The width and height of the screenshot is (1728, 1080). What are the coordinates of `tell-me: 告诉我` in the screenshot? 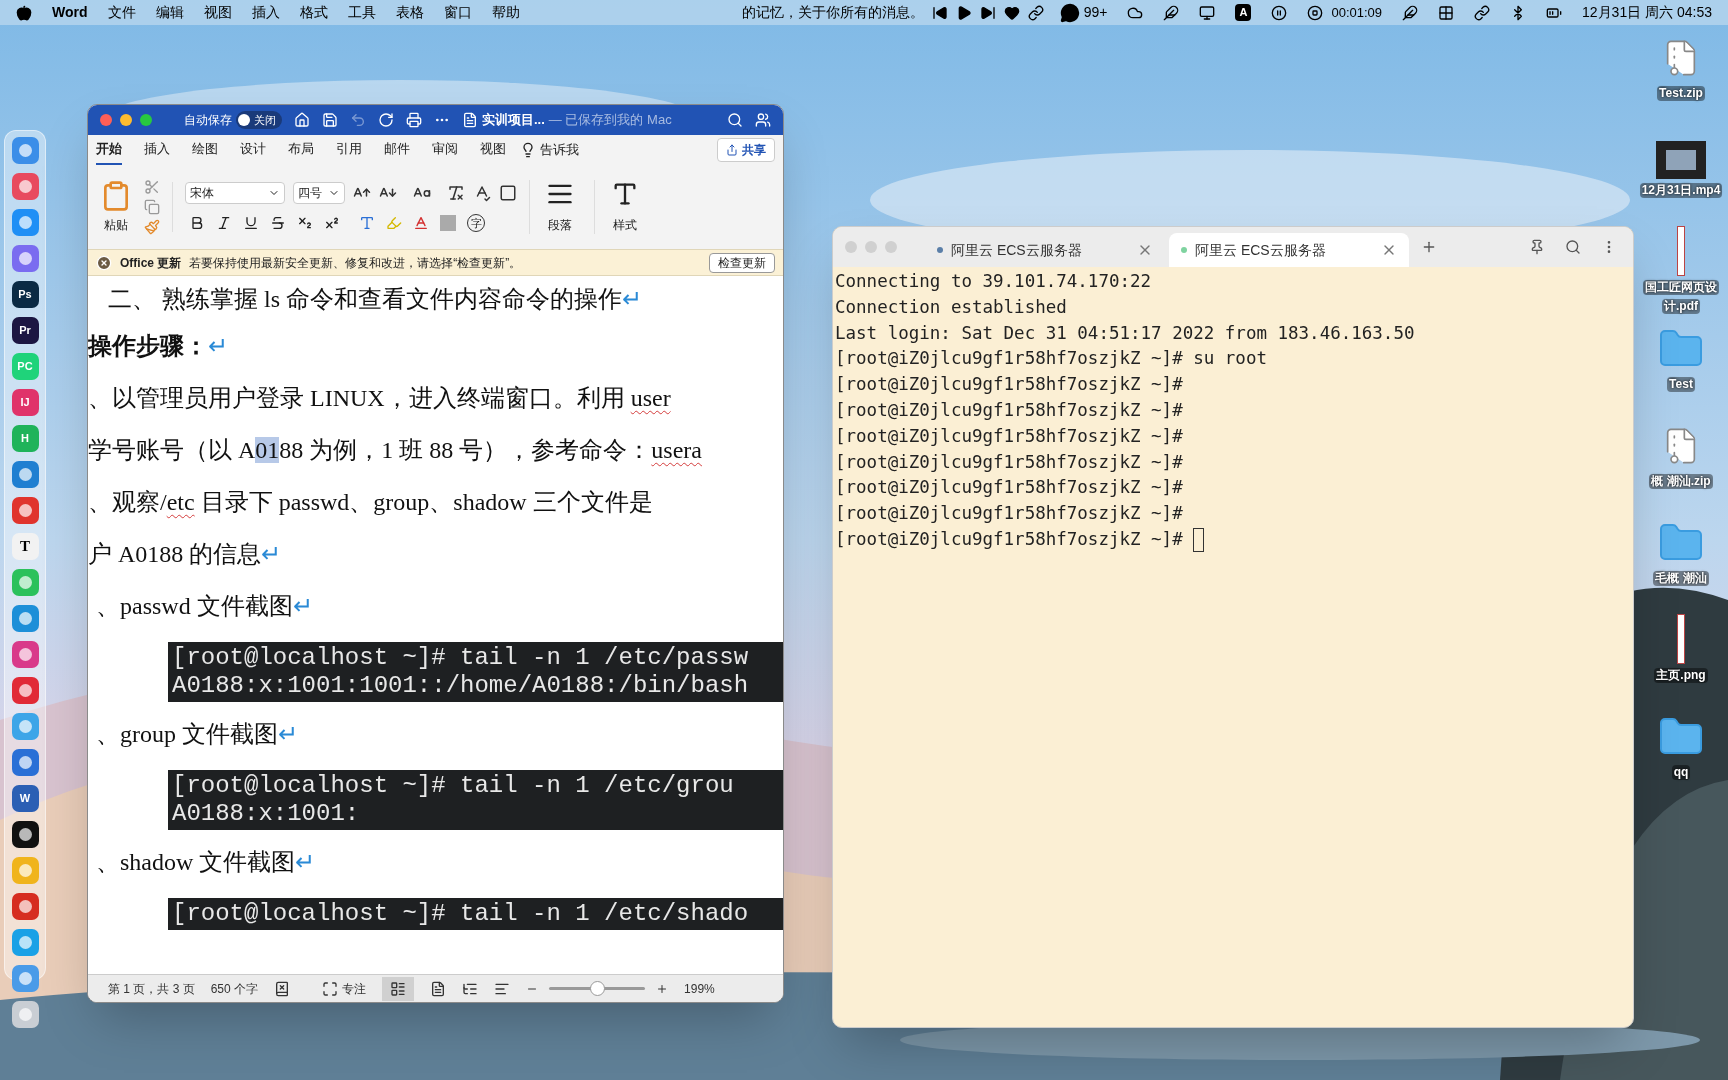 It's located at (559, 150).